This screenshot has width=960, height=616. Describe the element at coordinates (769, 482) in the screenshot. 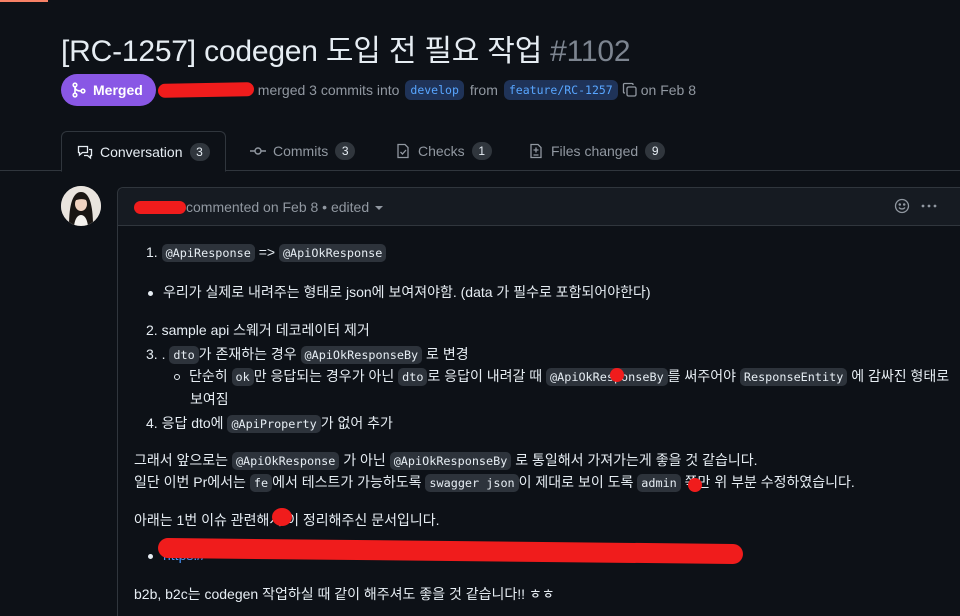

I see `paragraph-text: 쪽만 위 부분 수정하였습니다.` at that location.